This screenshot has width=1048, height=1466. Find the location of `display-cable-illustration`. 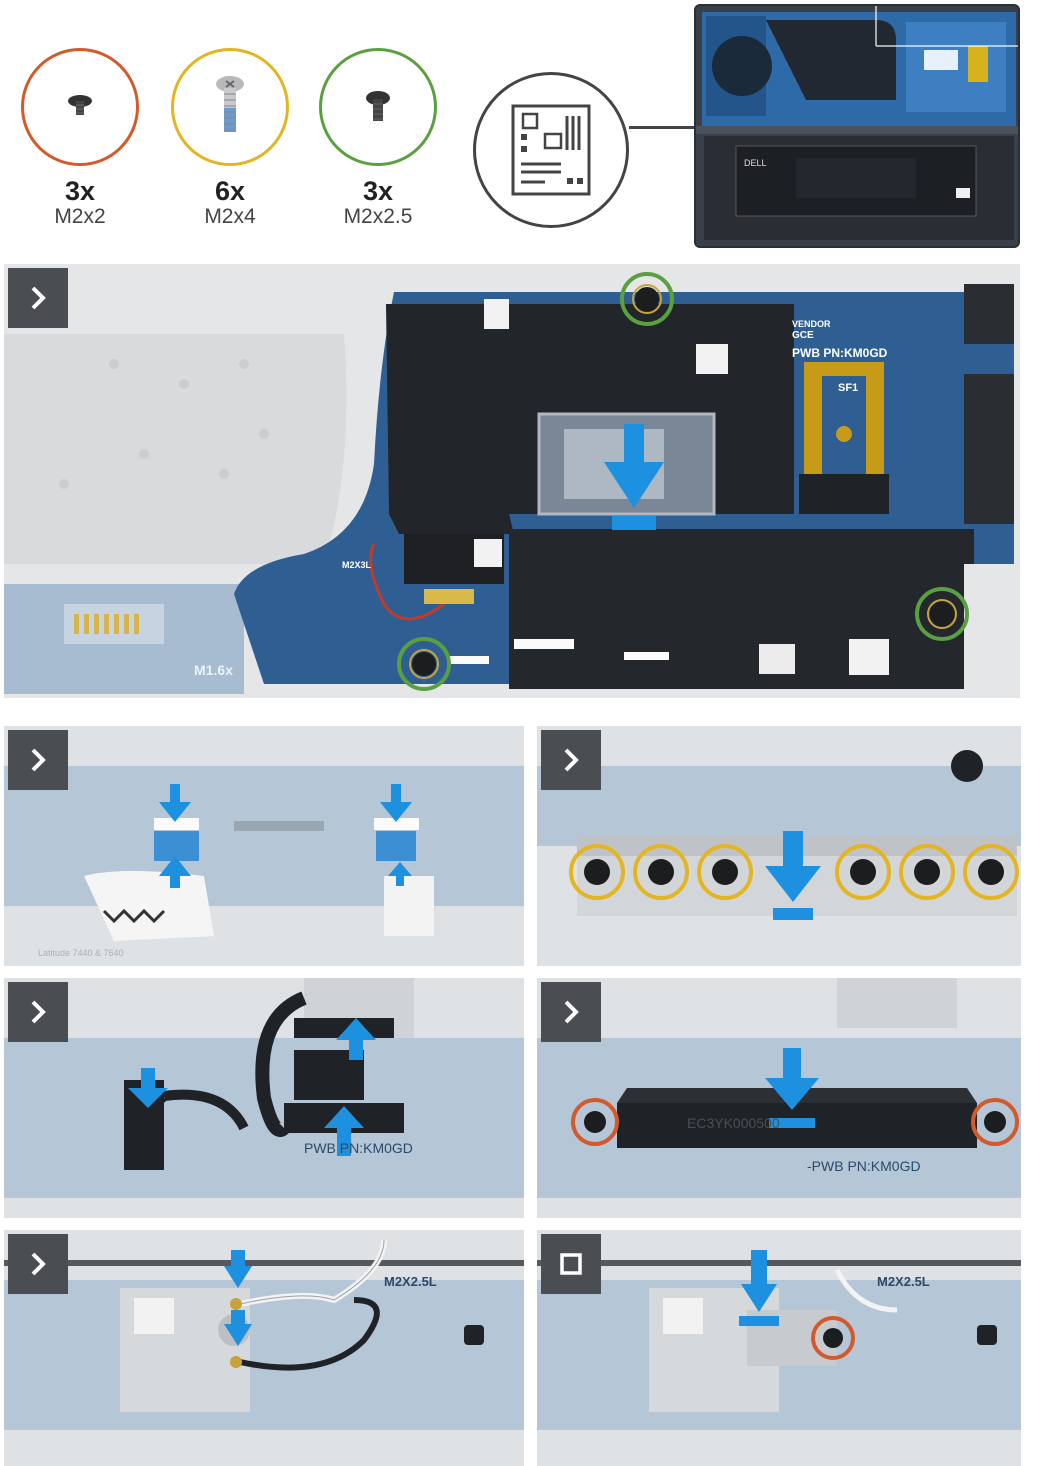

display-cable-illustration is located at coordinates (264, 1098).